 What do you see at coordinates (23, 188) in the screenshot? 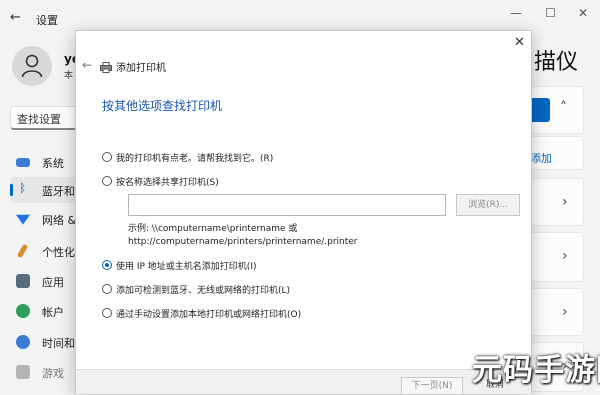
I see `bluetooth-icon: ᛒ` at bounding box center [23, 188].